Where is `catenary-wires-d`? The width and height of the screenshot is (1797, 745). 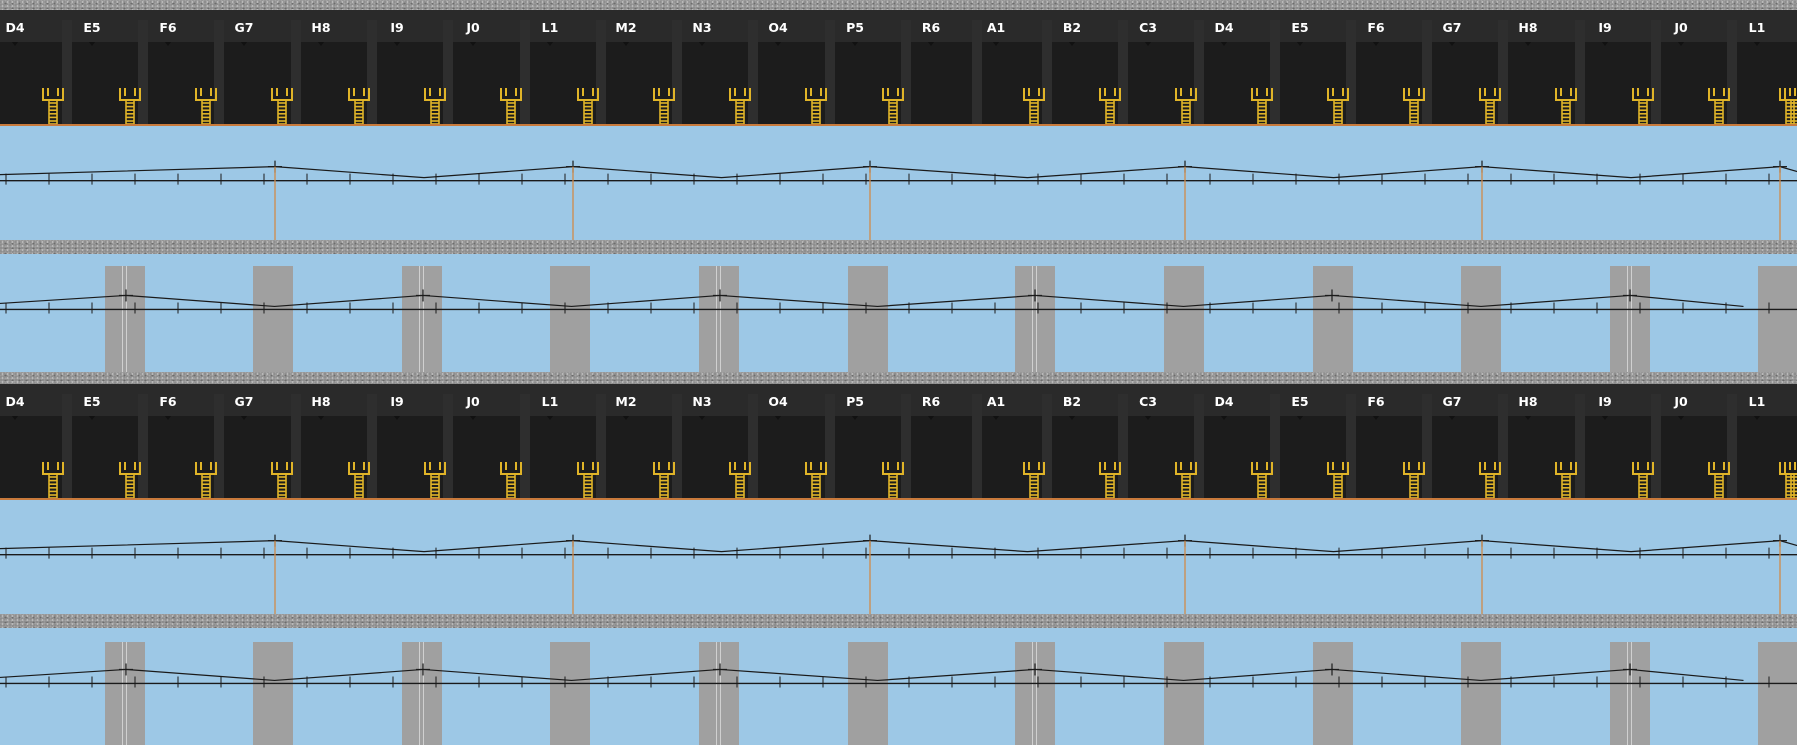
catenary-wires-d is located at coordinates (898, 675).